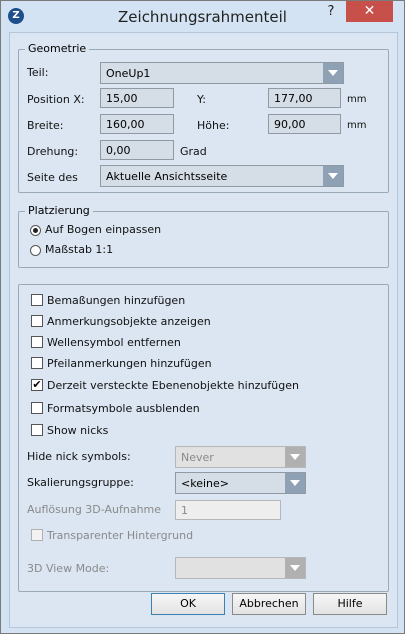  Describe the element at coordinates (103, 229) in the screenshot. I see `radio-fit-to-sheet-label: Auf Bogen einpassen` at that location.